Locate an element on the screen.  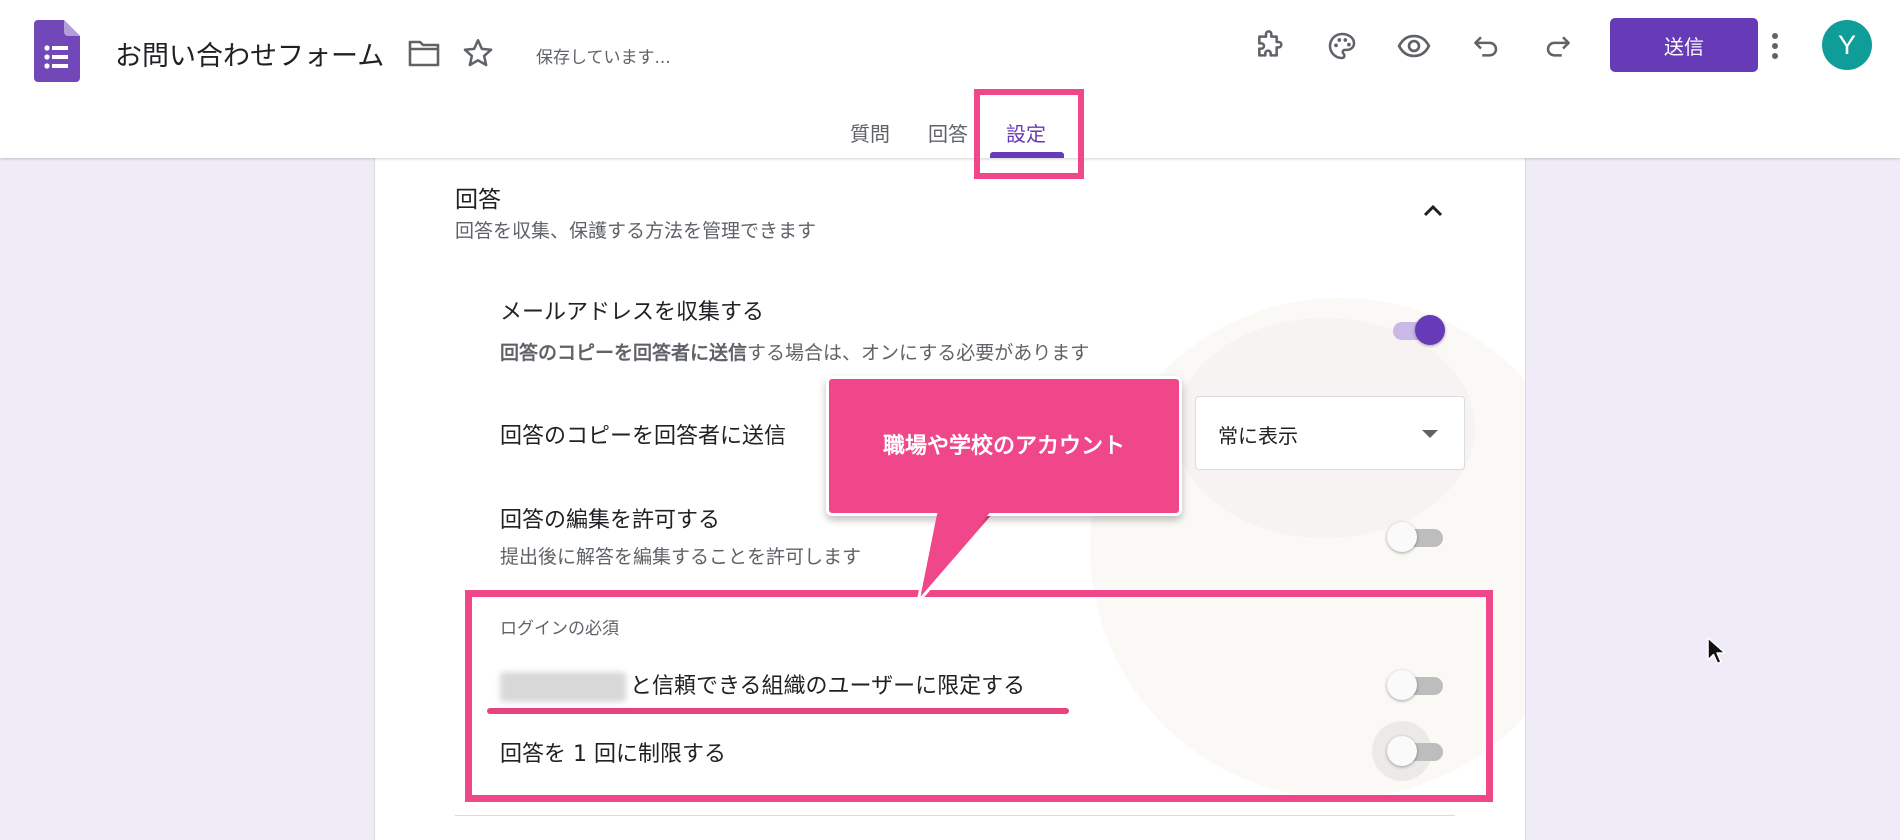
collect-email-desc-rest: する場合は、オンにする必要があります is located at coordinates (918, 353).